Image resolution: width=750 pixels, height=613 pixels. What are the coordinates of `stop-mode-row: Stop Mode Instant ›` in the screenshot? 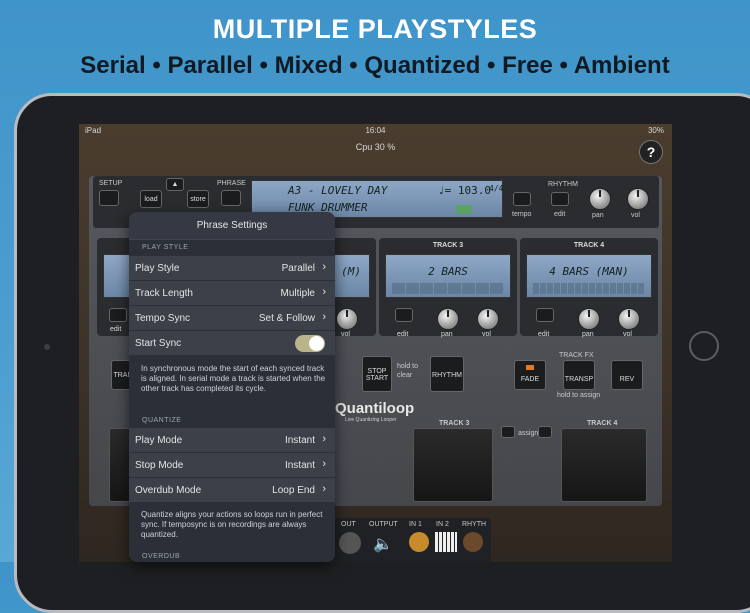 It's located at (232, 465).